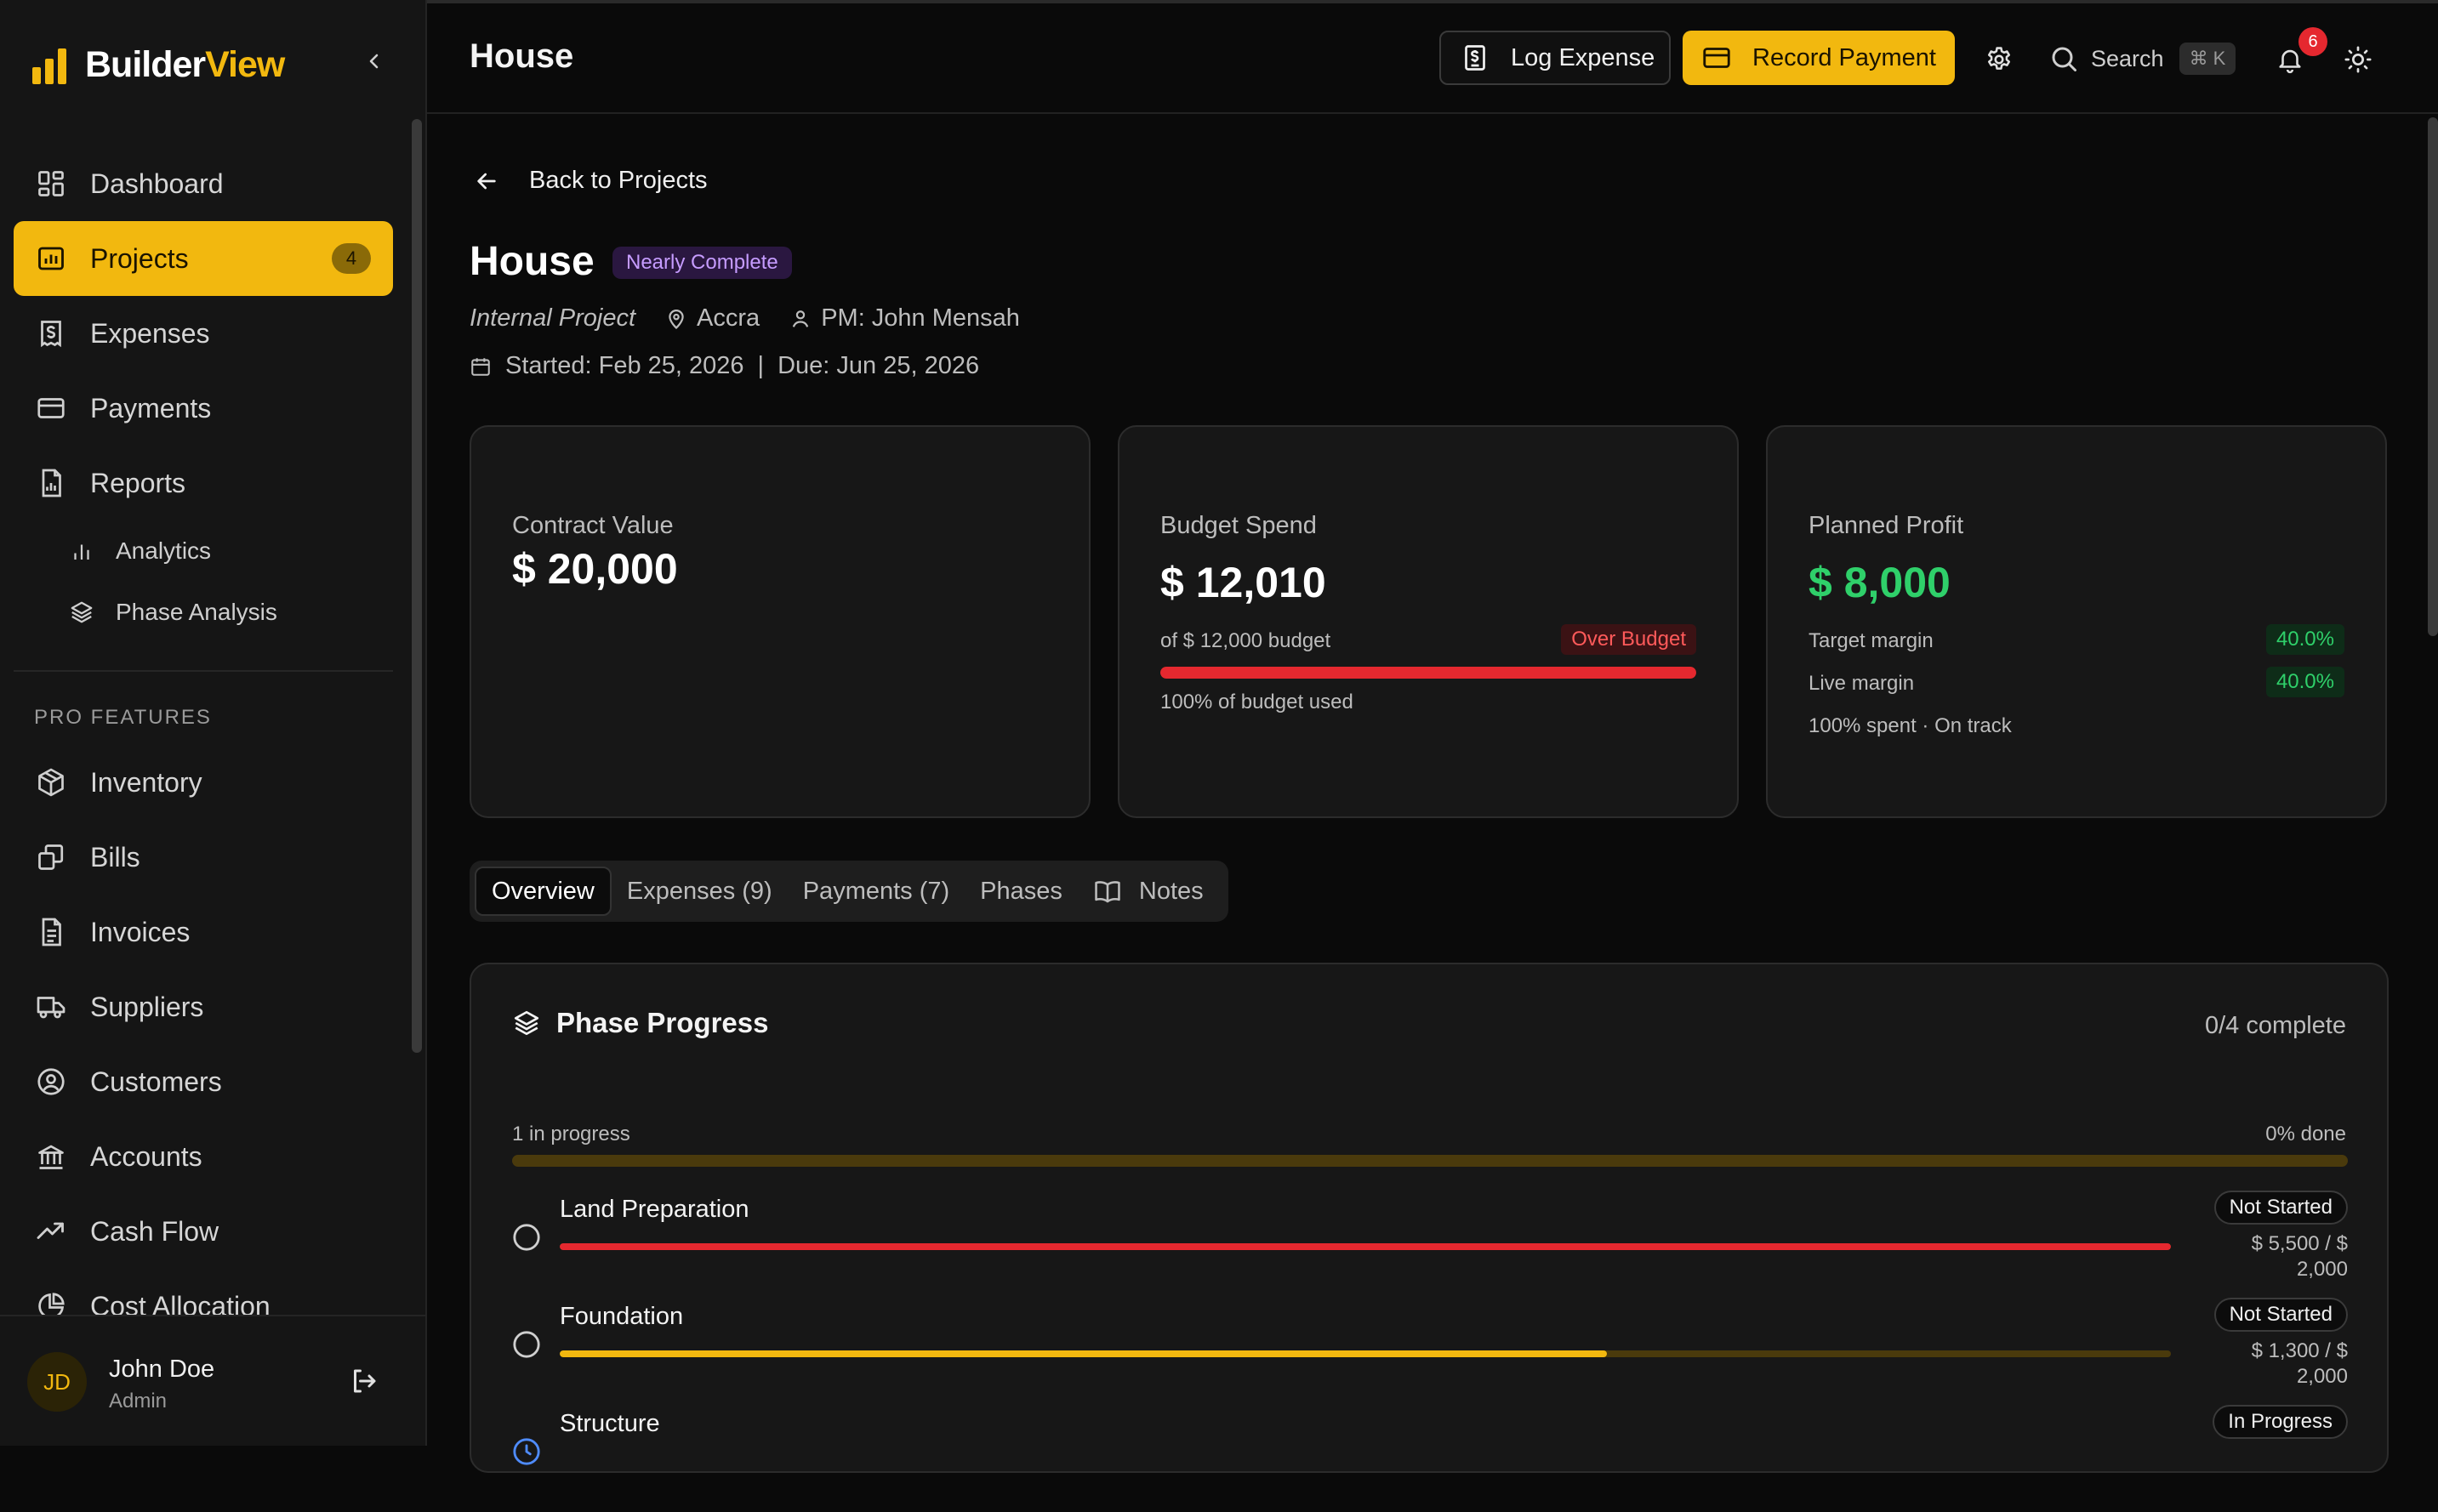  I want to click on theme-toggle-button, so click(2358, 59).